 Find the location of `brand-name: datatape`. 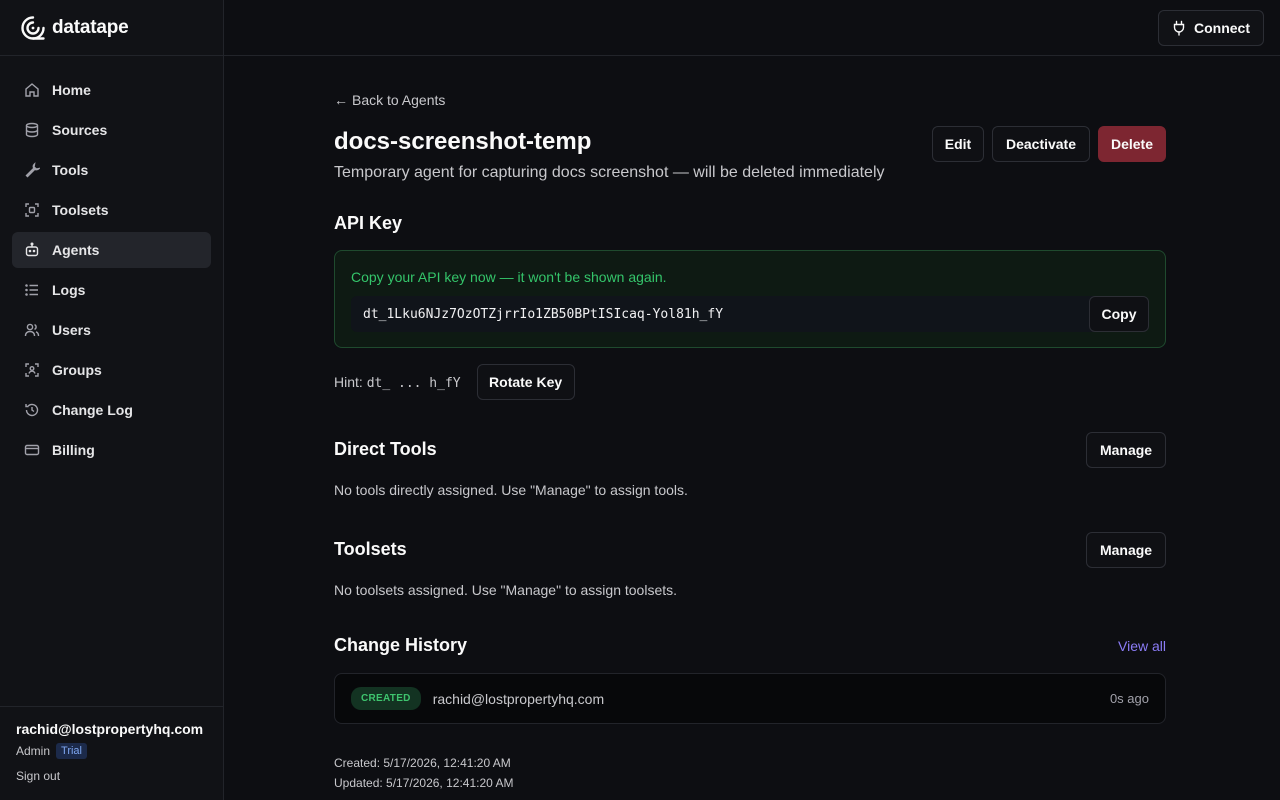

brand-name: datatape is located at coordinates (90, 27).